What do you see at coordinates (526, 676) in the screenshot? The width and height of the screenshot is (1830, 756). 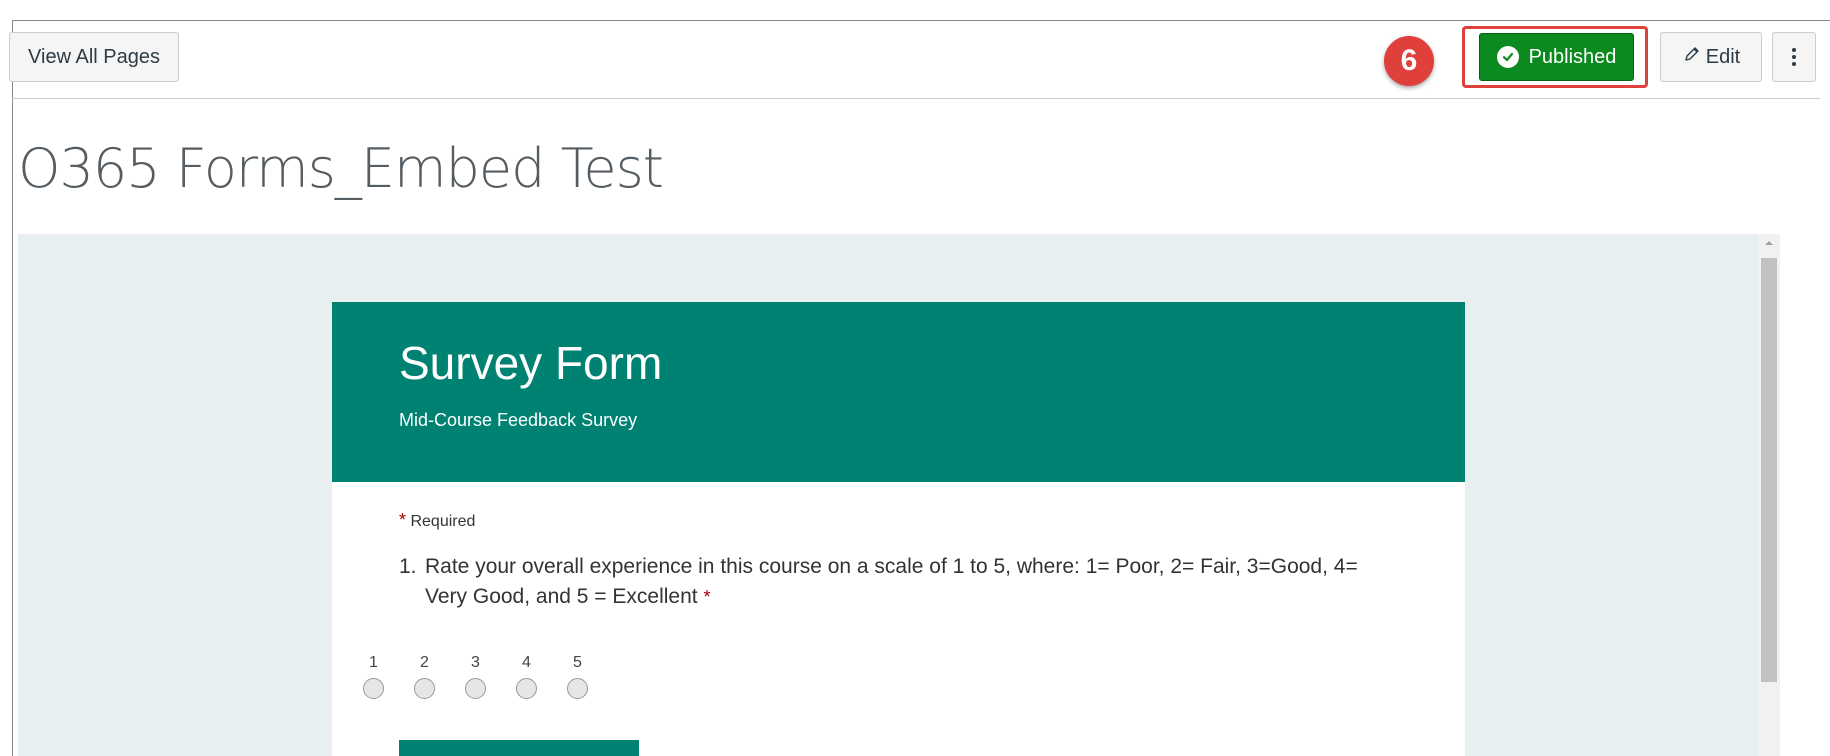 I see `rating-option-4: 4` at bounding box center [526, 676].